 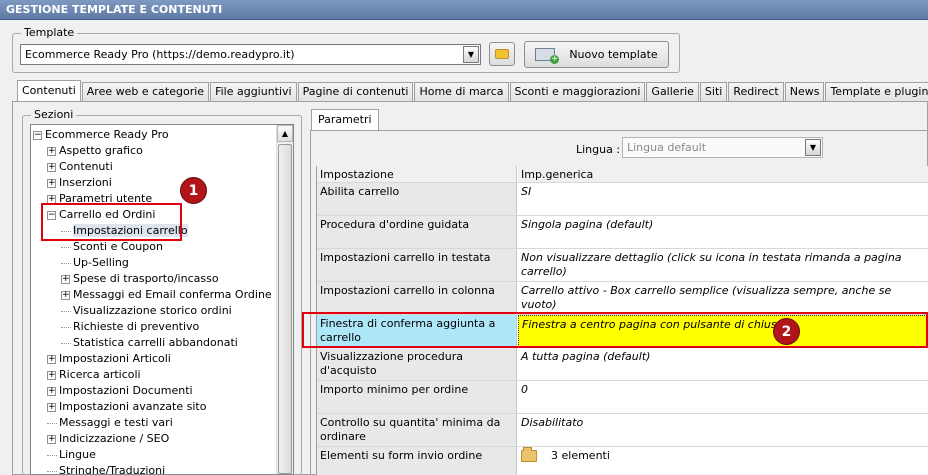 What do you see at coordinates (723, 397) in the screenshot?
I see `setting-value: 0` at bounding box center [723, 397].